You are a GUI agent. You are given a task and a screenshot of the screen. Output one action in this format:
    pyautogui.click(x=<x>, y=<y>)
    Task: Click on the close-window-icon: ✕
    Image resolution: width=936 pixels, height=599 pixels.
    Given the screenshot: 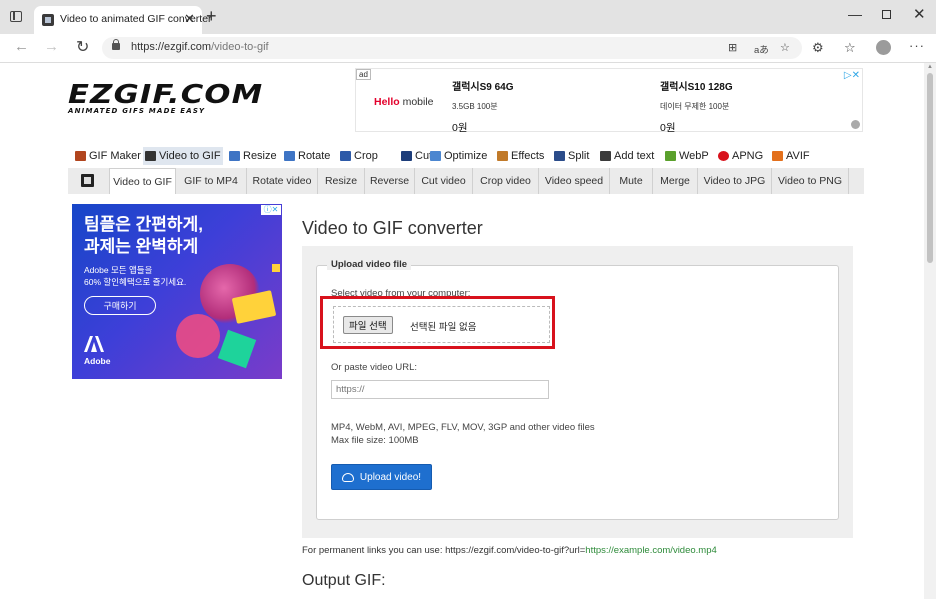 What is the action you would take?
    pyautogui.click(x=919, y=14)
    